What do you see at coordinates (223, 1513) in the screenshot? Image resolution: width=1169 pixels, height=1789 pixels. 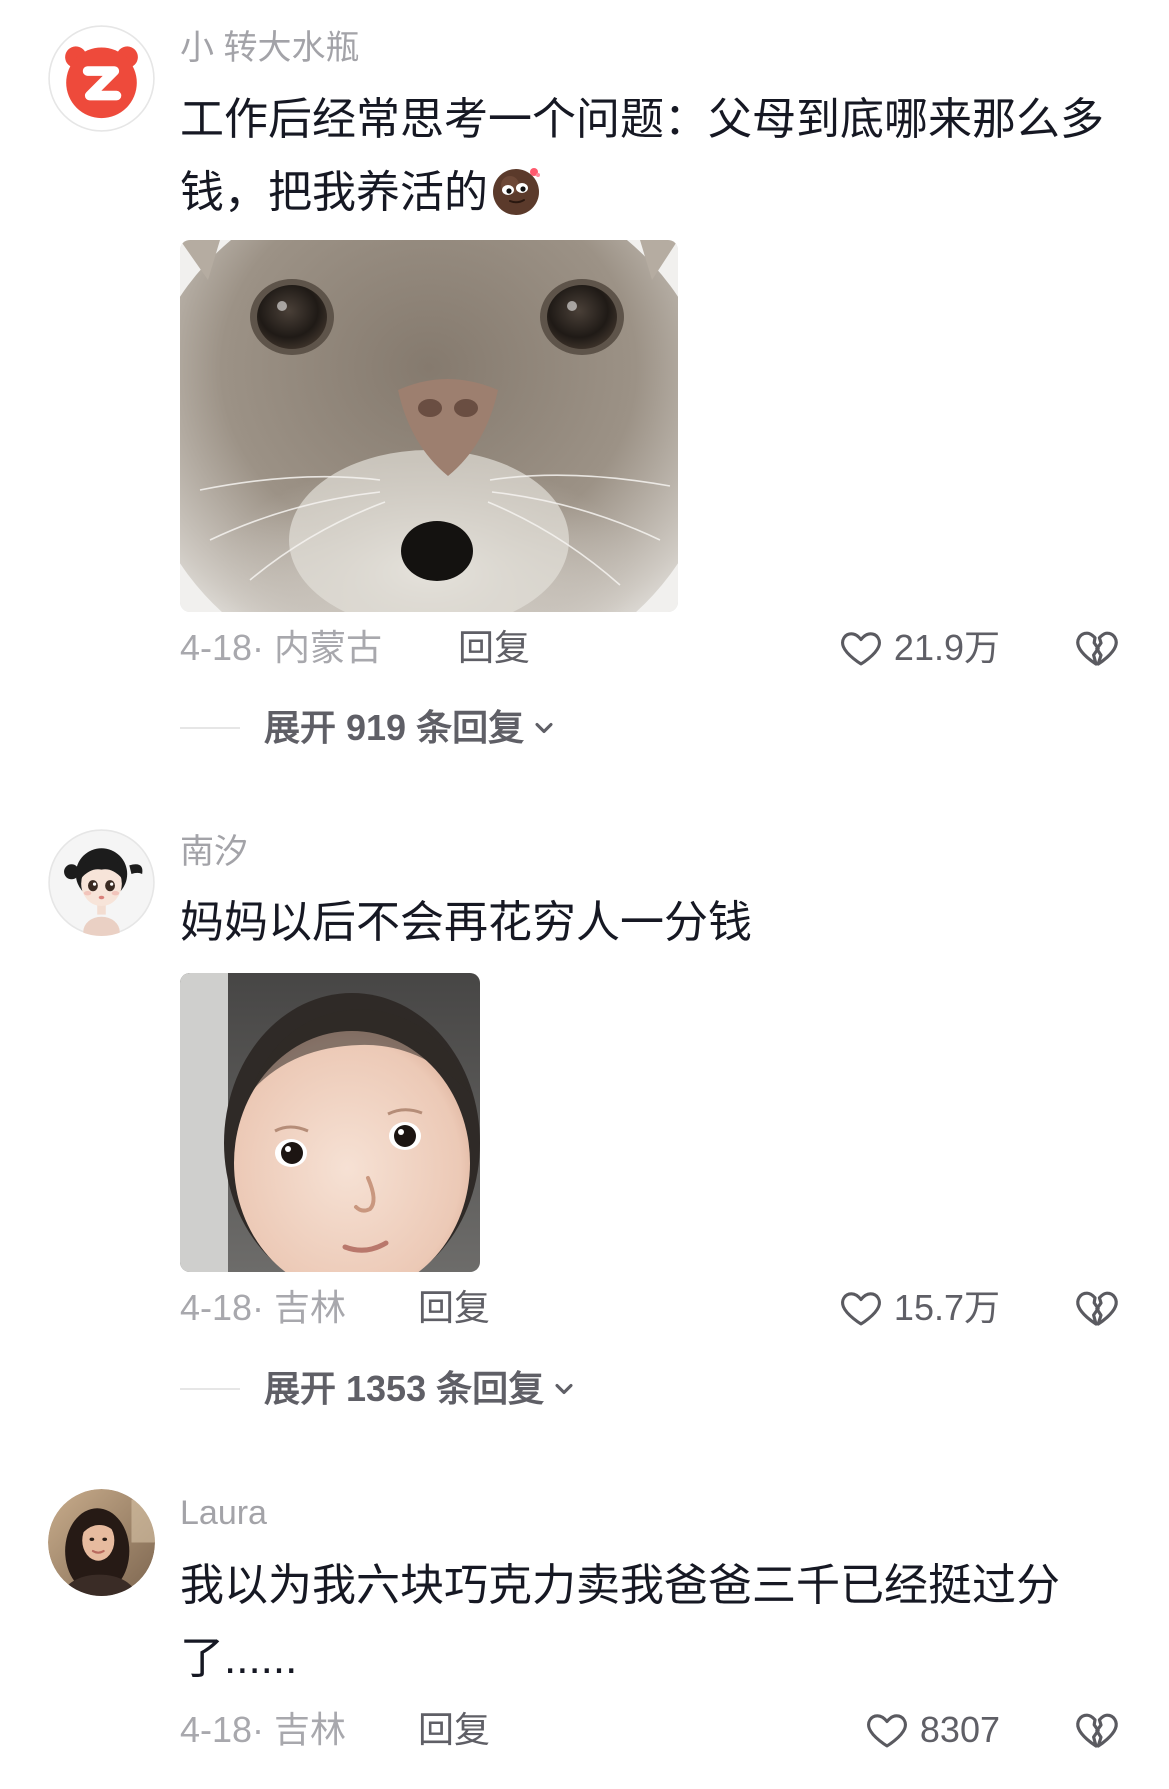 I see `username: Laura` at bounding box center [223, 1513].